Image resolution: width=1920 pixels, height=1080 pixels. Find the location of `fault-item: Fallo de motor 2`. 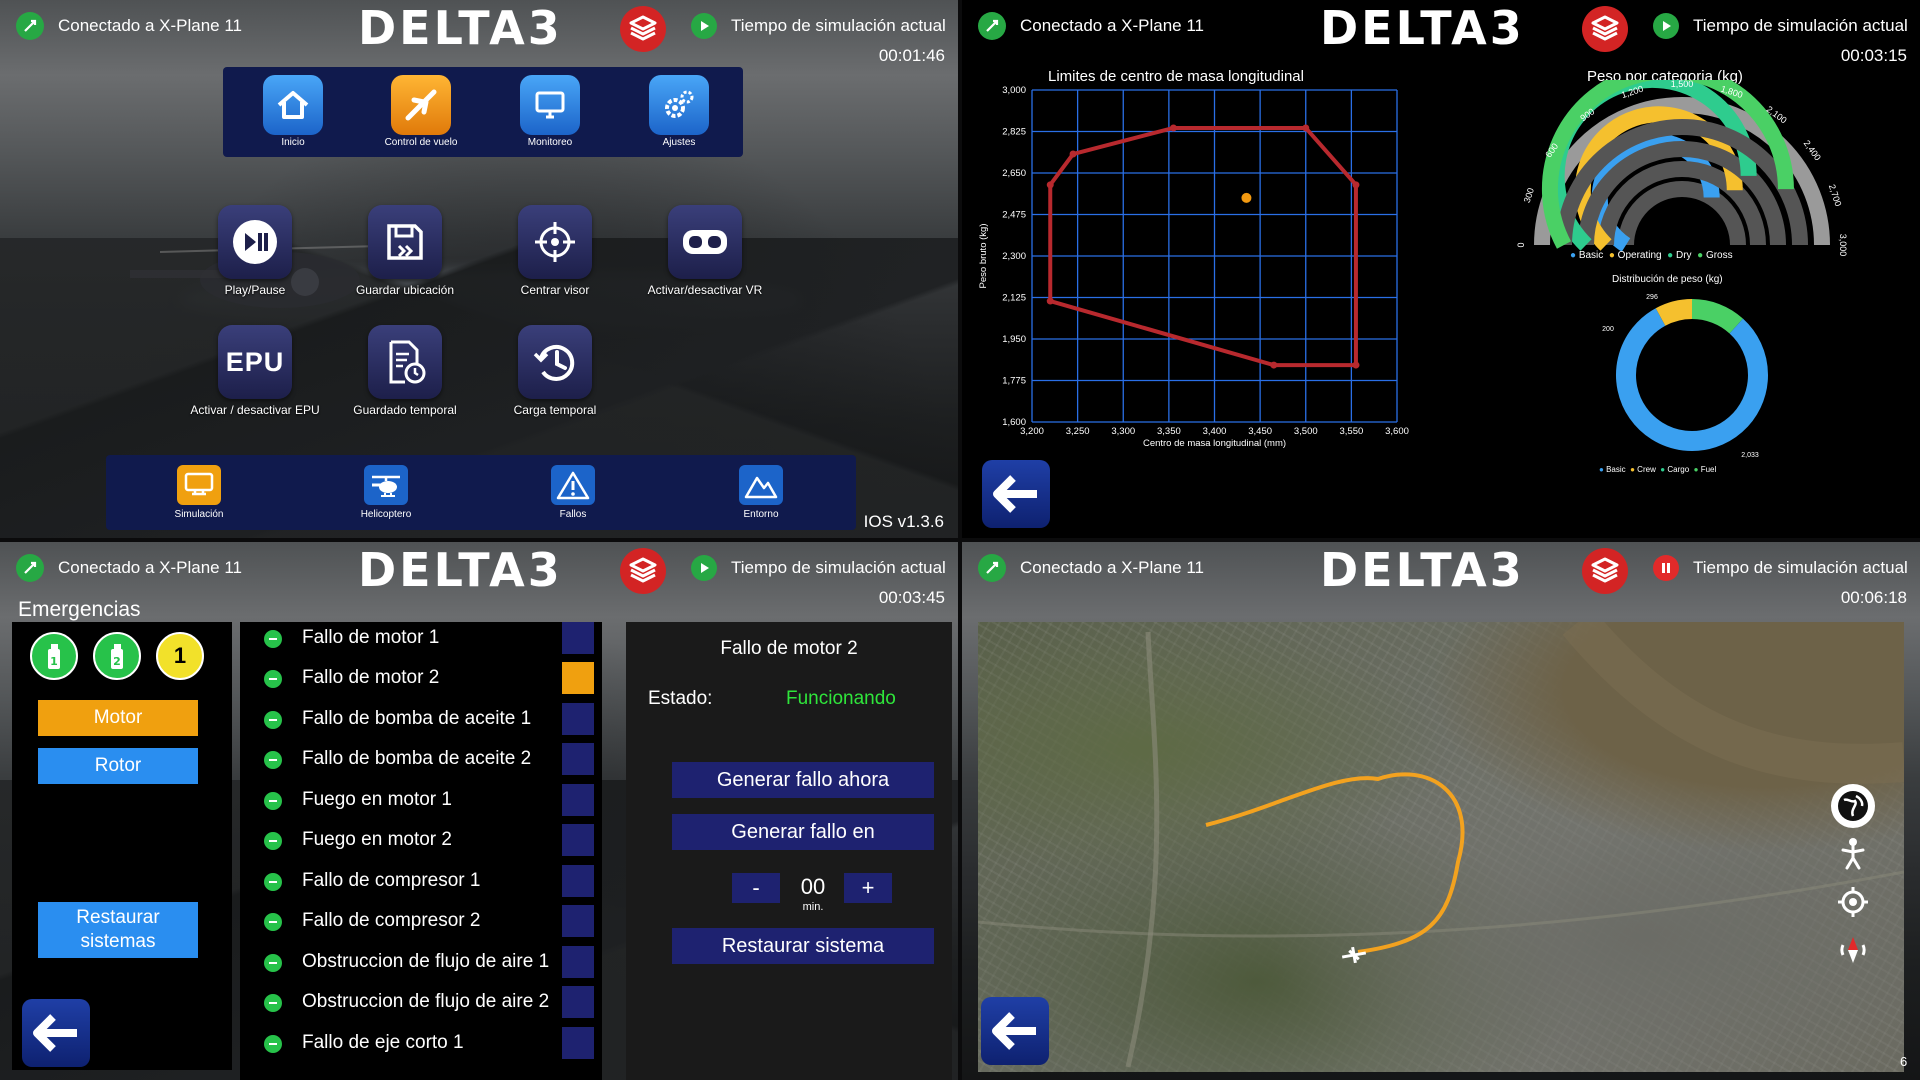

fault-item: Fallo de motor 2 is located at coordinates (429, 679).